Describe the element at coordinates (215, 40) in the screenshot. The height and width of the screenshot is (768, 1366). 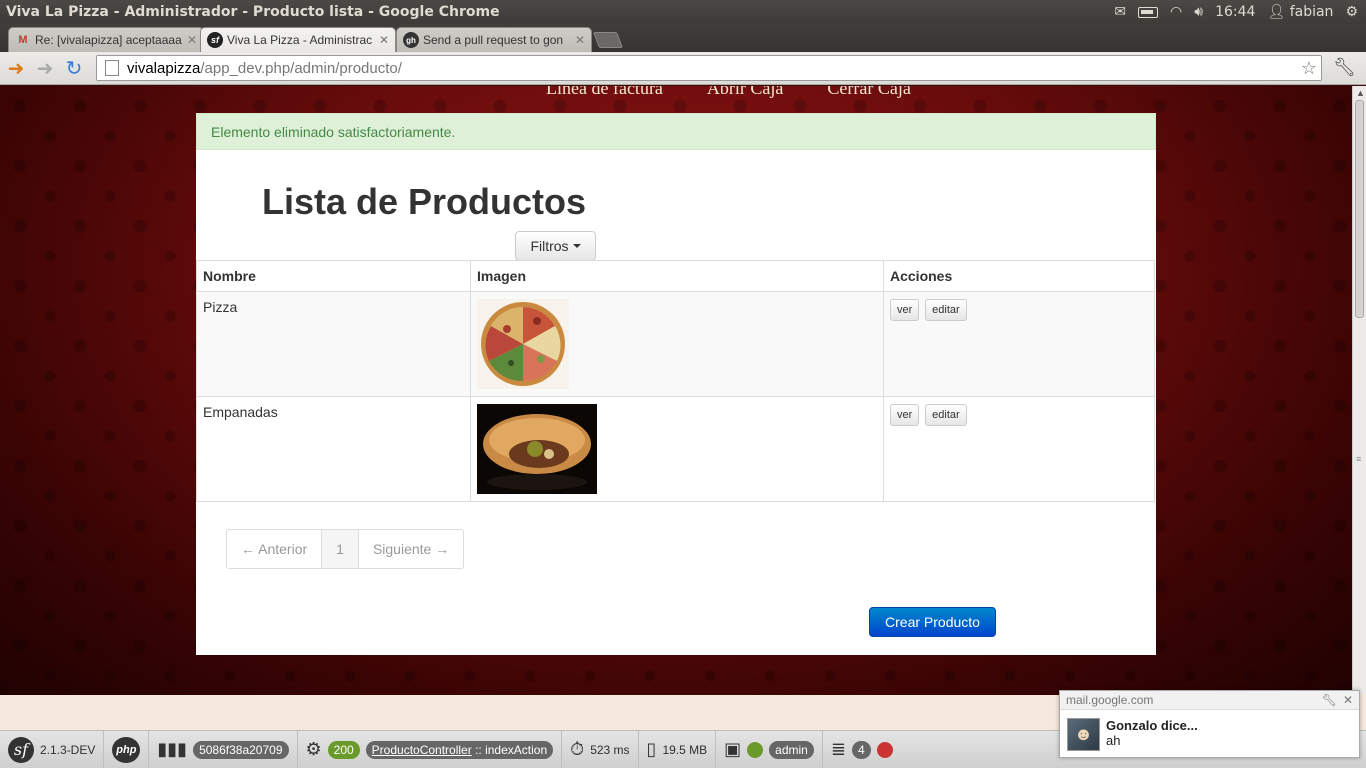
I see `symfony-icon: sf` at that location.